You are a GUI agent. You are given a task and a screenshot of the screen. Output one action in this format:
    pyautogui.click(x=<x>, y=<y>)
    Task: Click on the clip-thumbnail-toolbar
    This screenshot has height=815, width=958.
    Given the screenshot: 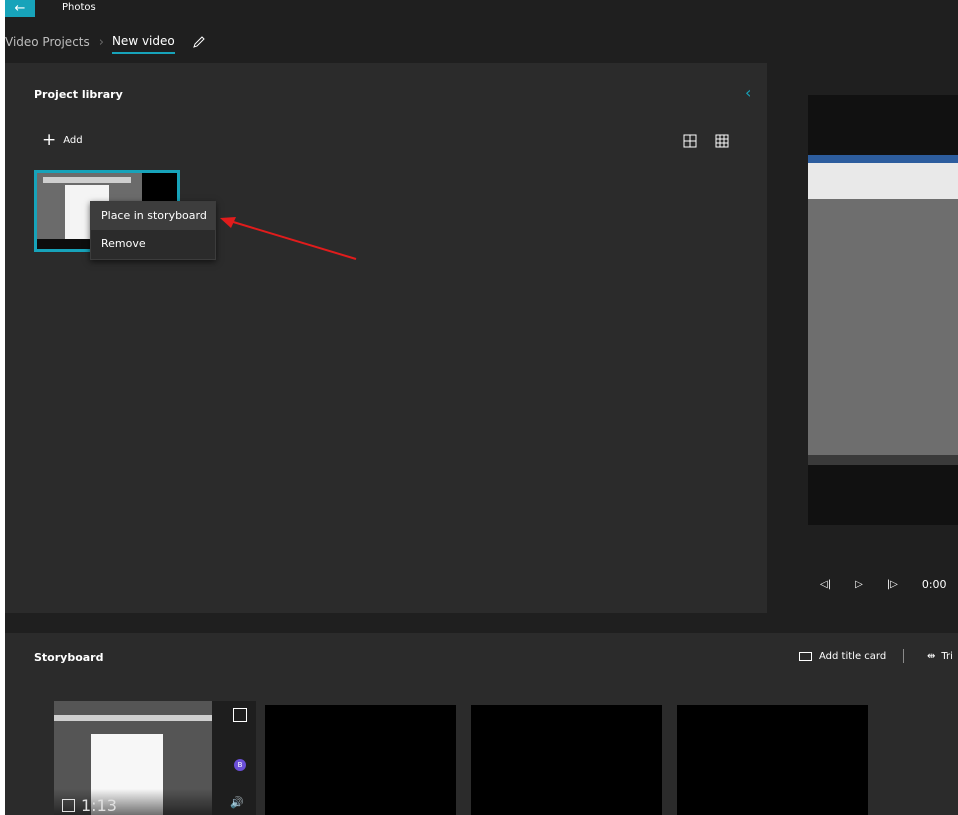 What is the action you would take?
    pyautogui.click(x=133, y=718)
    